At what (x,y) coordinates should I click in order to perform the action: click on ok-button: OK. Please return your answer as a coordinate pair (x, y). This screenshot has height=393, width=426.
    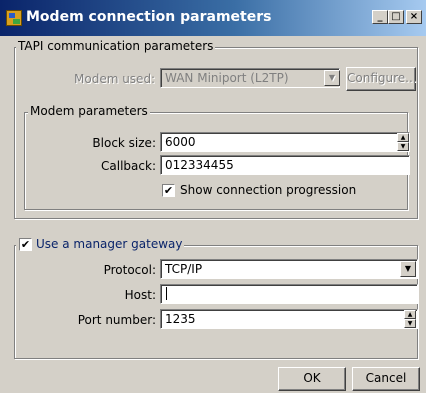
    Looking at the image, I should click on (312, 379).